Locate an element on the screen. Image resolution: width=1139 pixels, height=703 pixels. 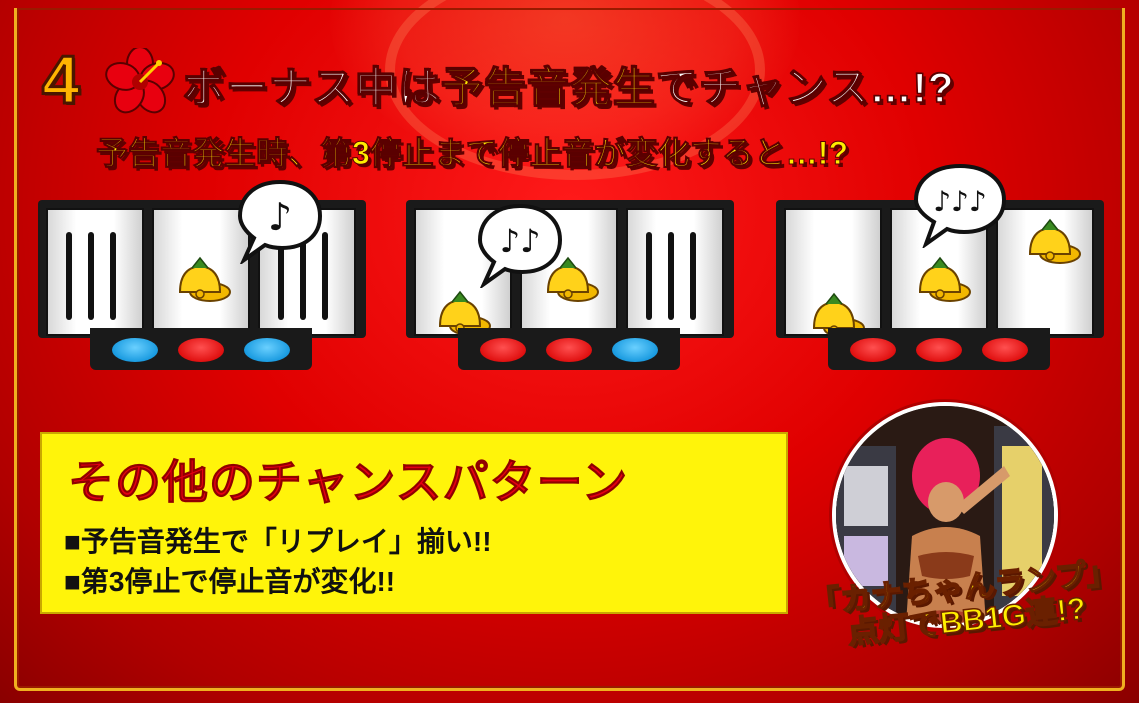
hibiscus-icon is located at coordinates (140, 81).